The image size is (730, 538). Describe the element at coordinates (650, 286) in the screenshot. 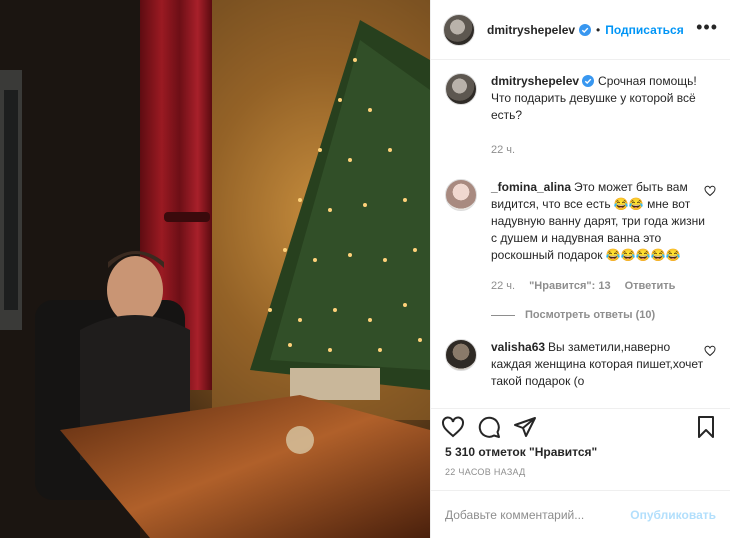

I see `reply-button: Ответить` at that location.